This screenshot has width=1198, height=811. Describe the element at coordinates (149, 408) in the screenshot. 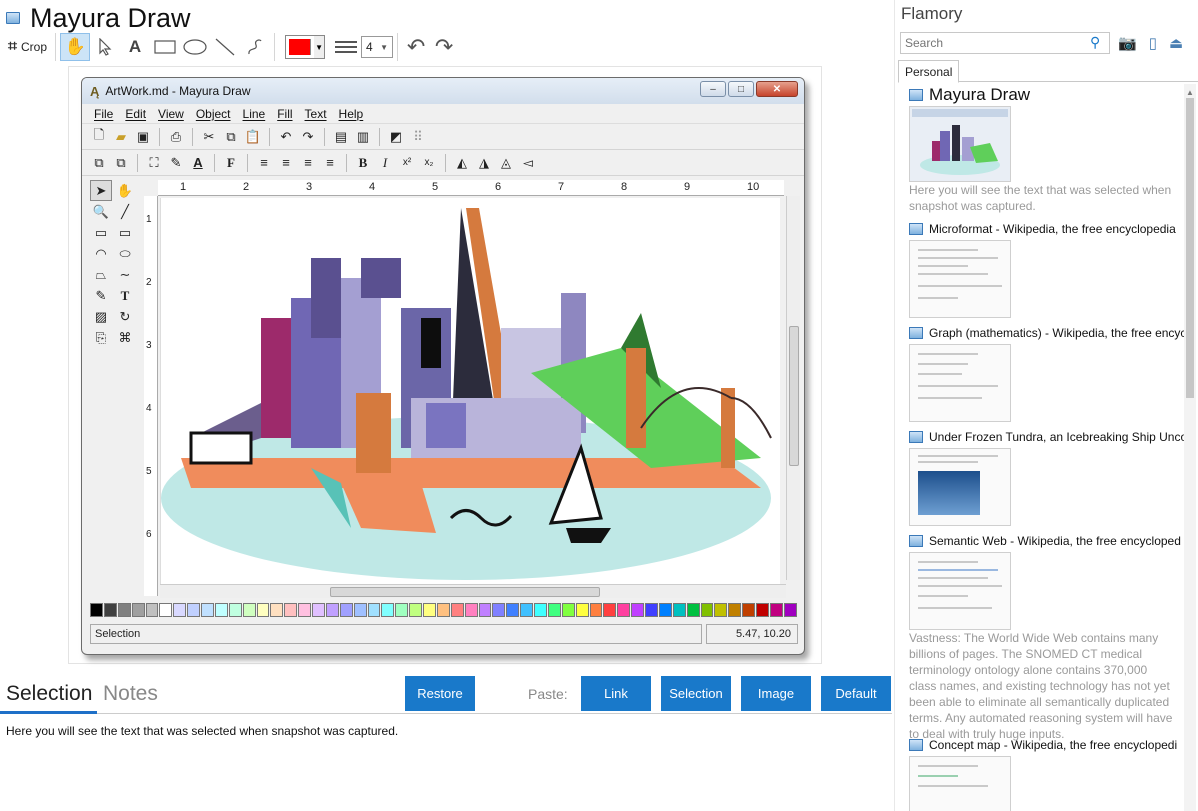

I see `ruler-tick-label: 4` at that location.